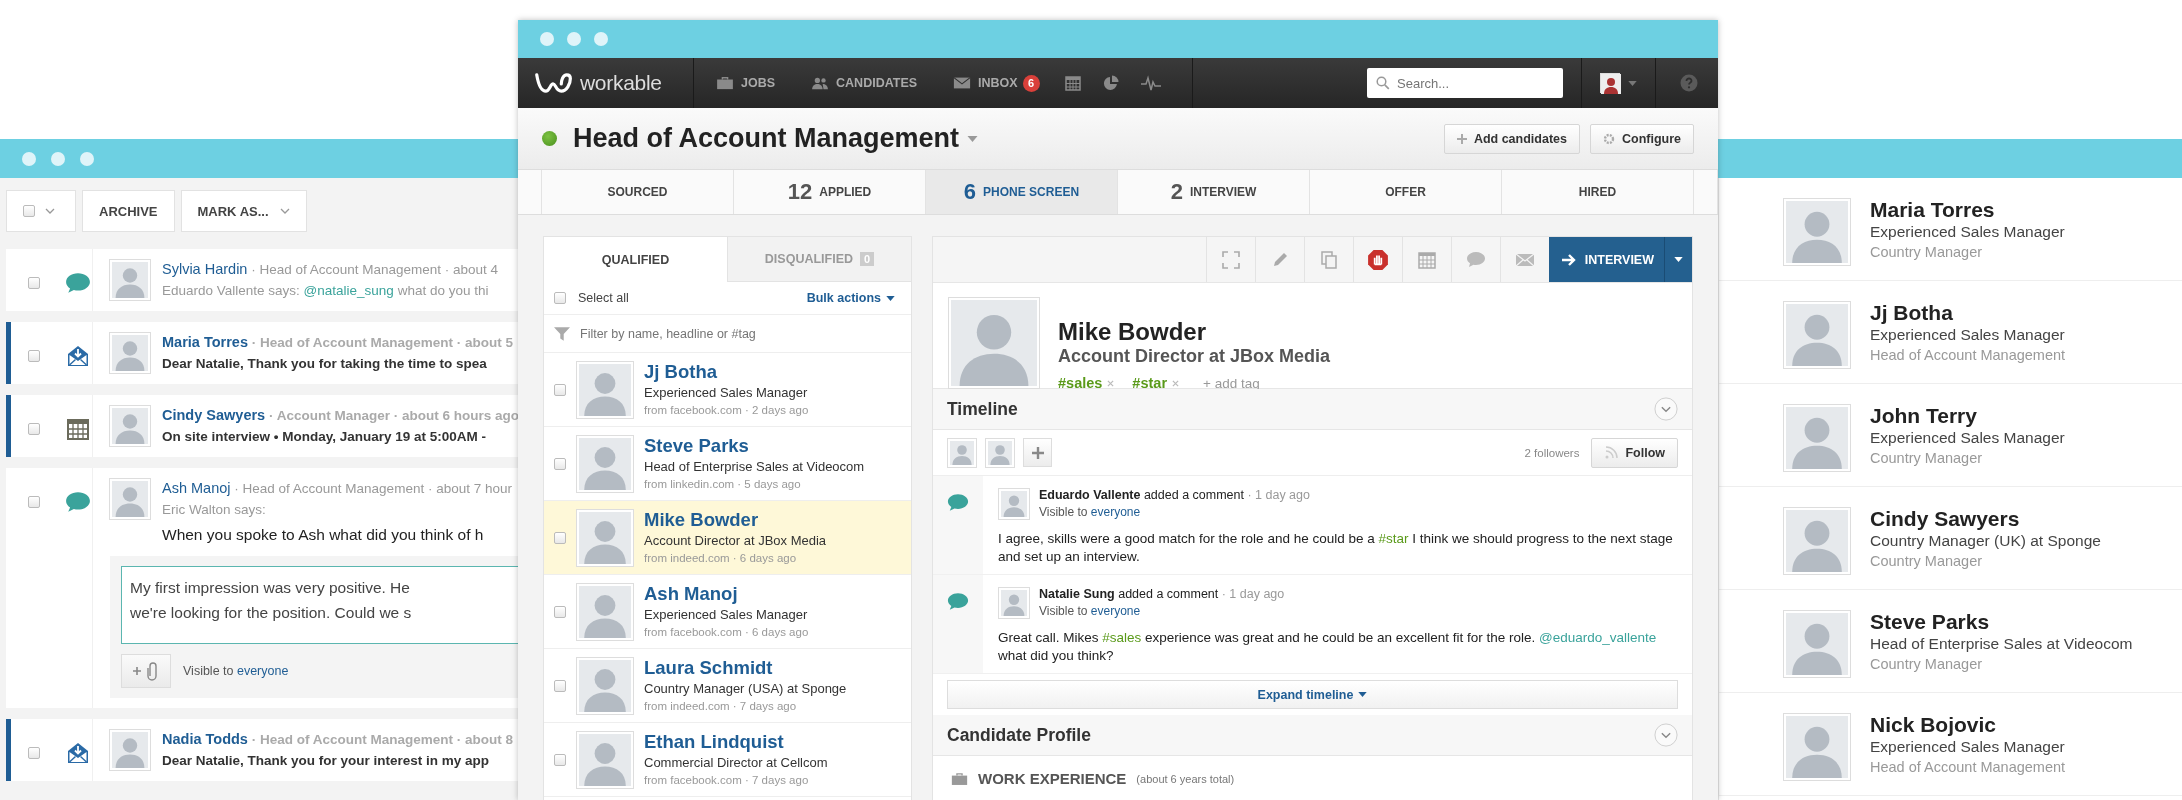  Describe the element at coordinates (196, 488) in the screenshot. I see `person-link: Ash Manoj` at that location.